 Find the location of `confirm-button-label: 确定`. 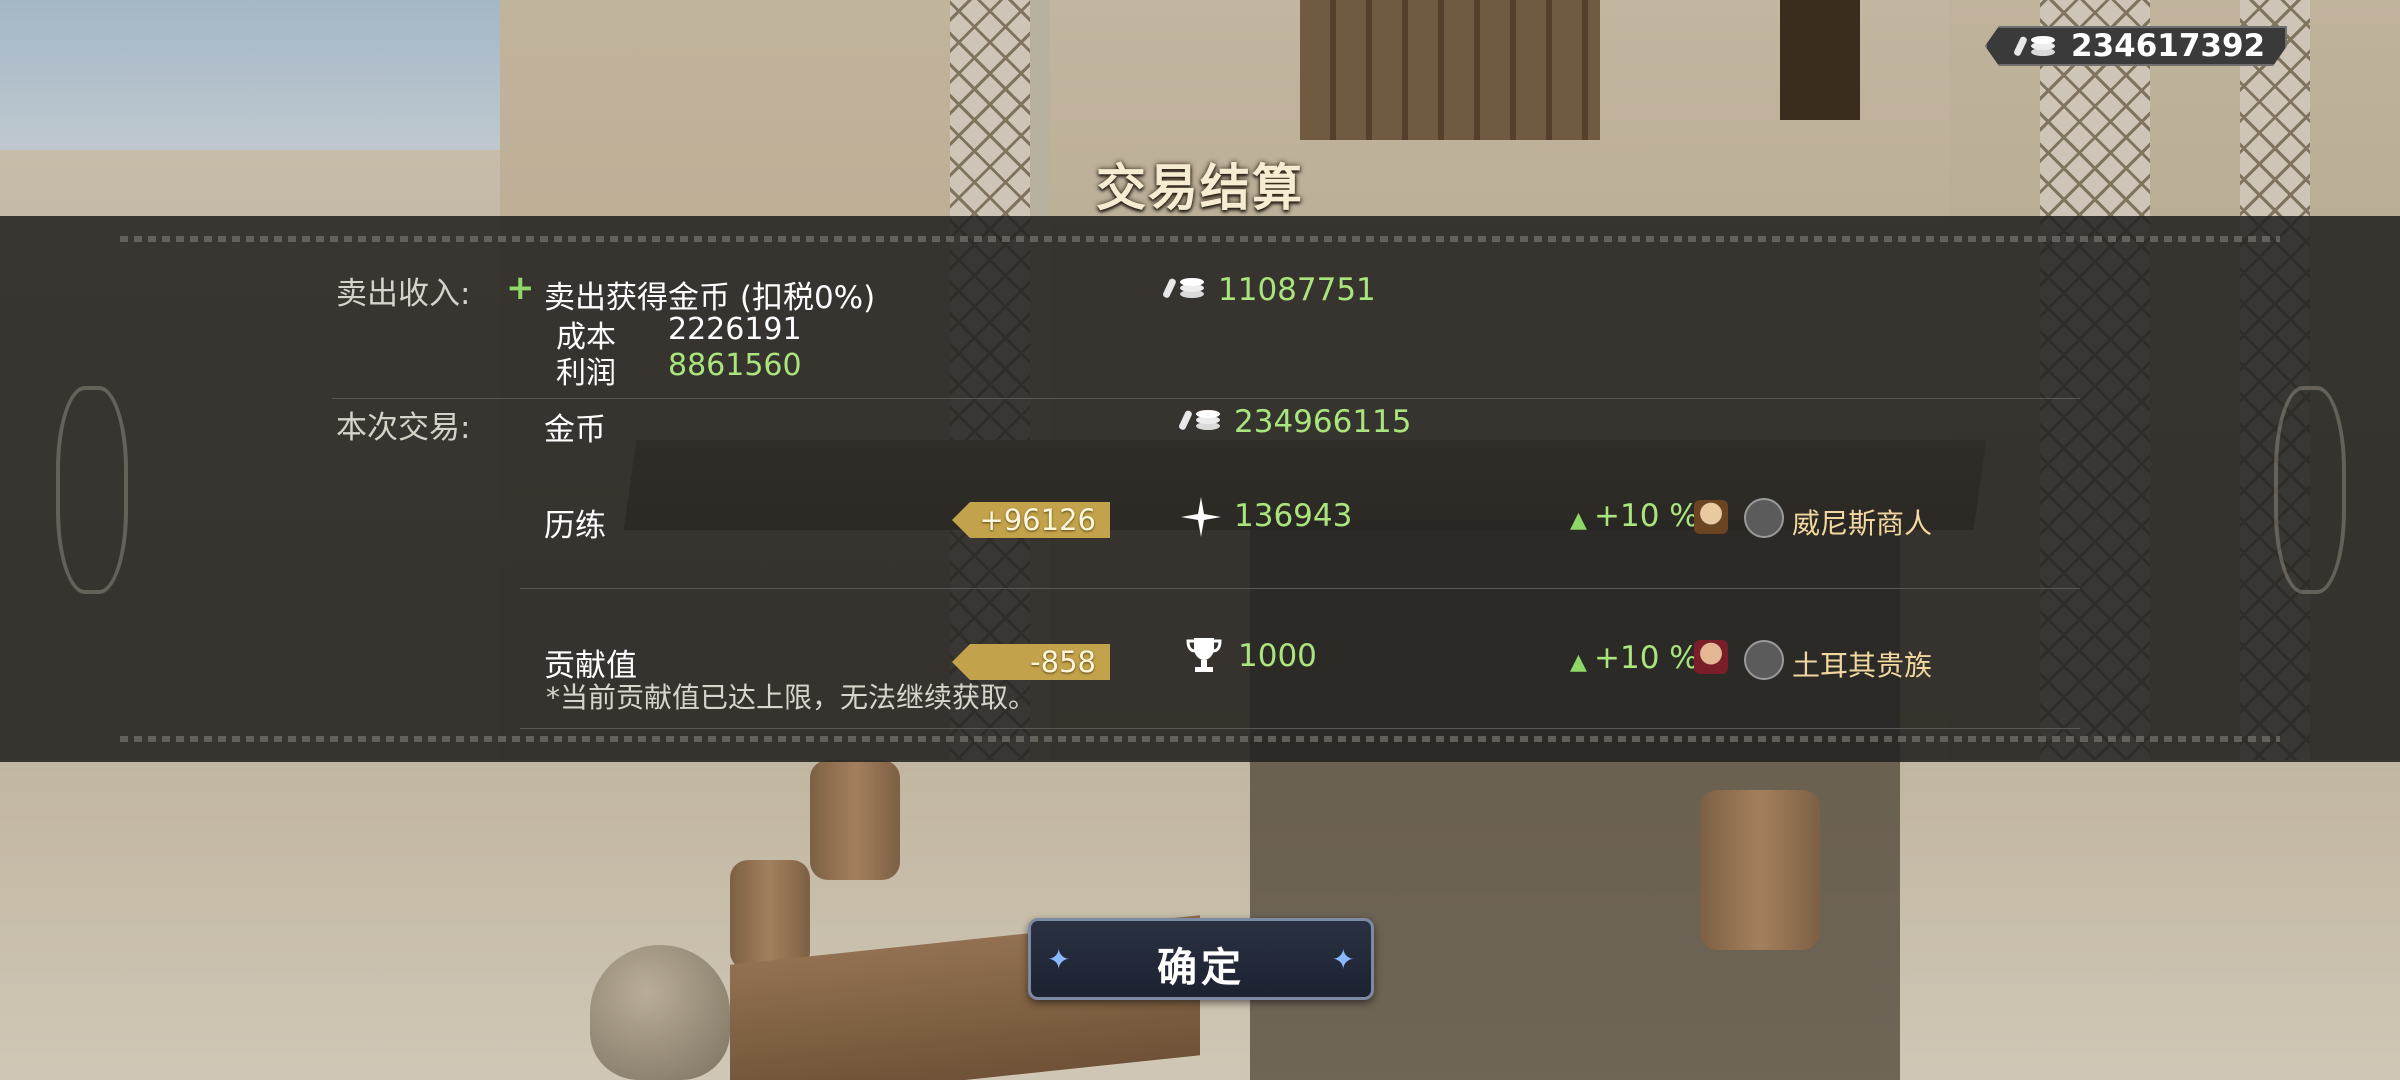

confirm-button-label: 确定 is located at coordinates (1201, 968).